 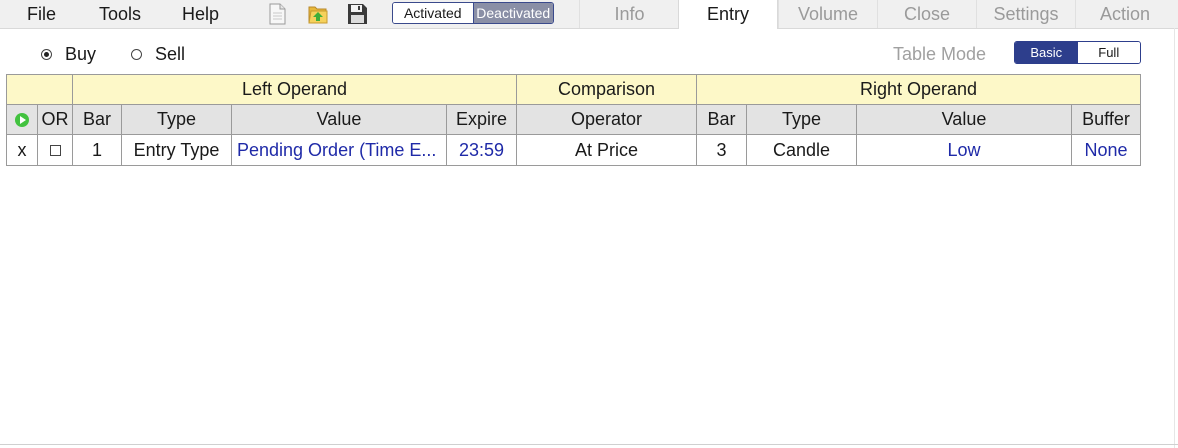 What do you see at coordinates (918, 89) in the screenshot?
I see `right-operand-header: Right Operand` at bounding box center [918, 89].